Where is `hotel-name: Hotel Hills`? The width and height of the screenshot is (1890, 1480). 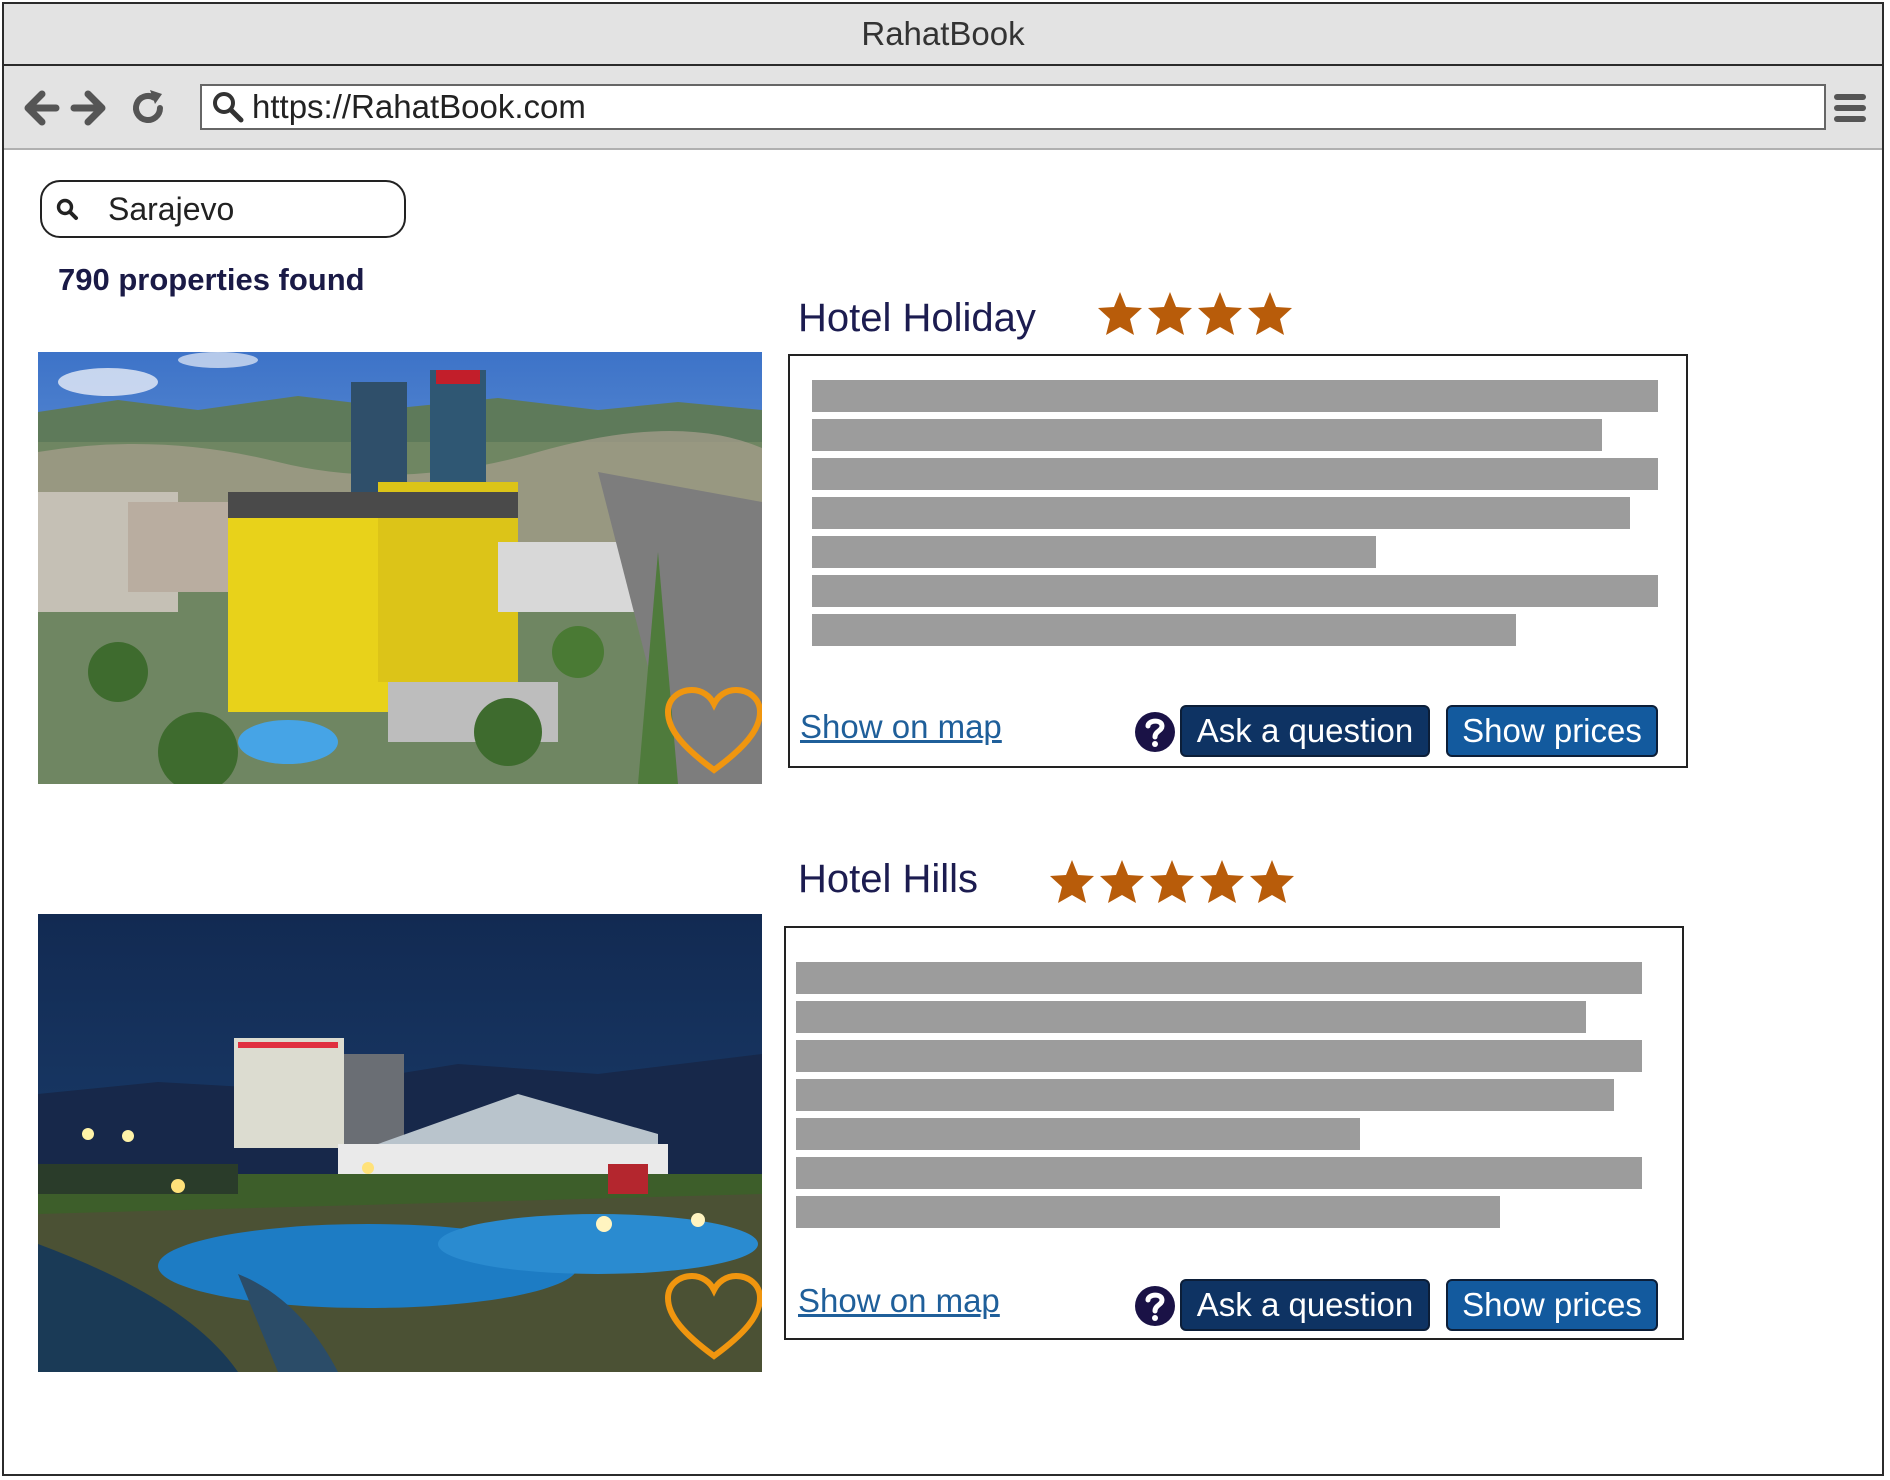 hotel-name: Hotel Hills is located at coordinates (888, 879).